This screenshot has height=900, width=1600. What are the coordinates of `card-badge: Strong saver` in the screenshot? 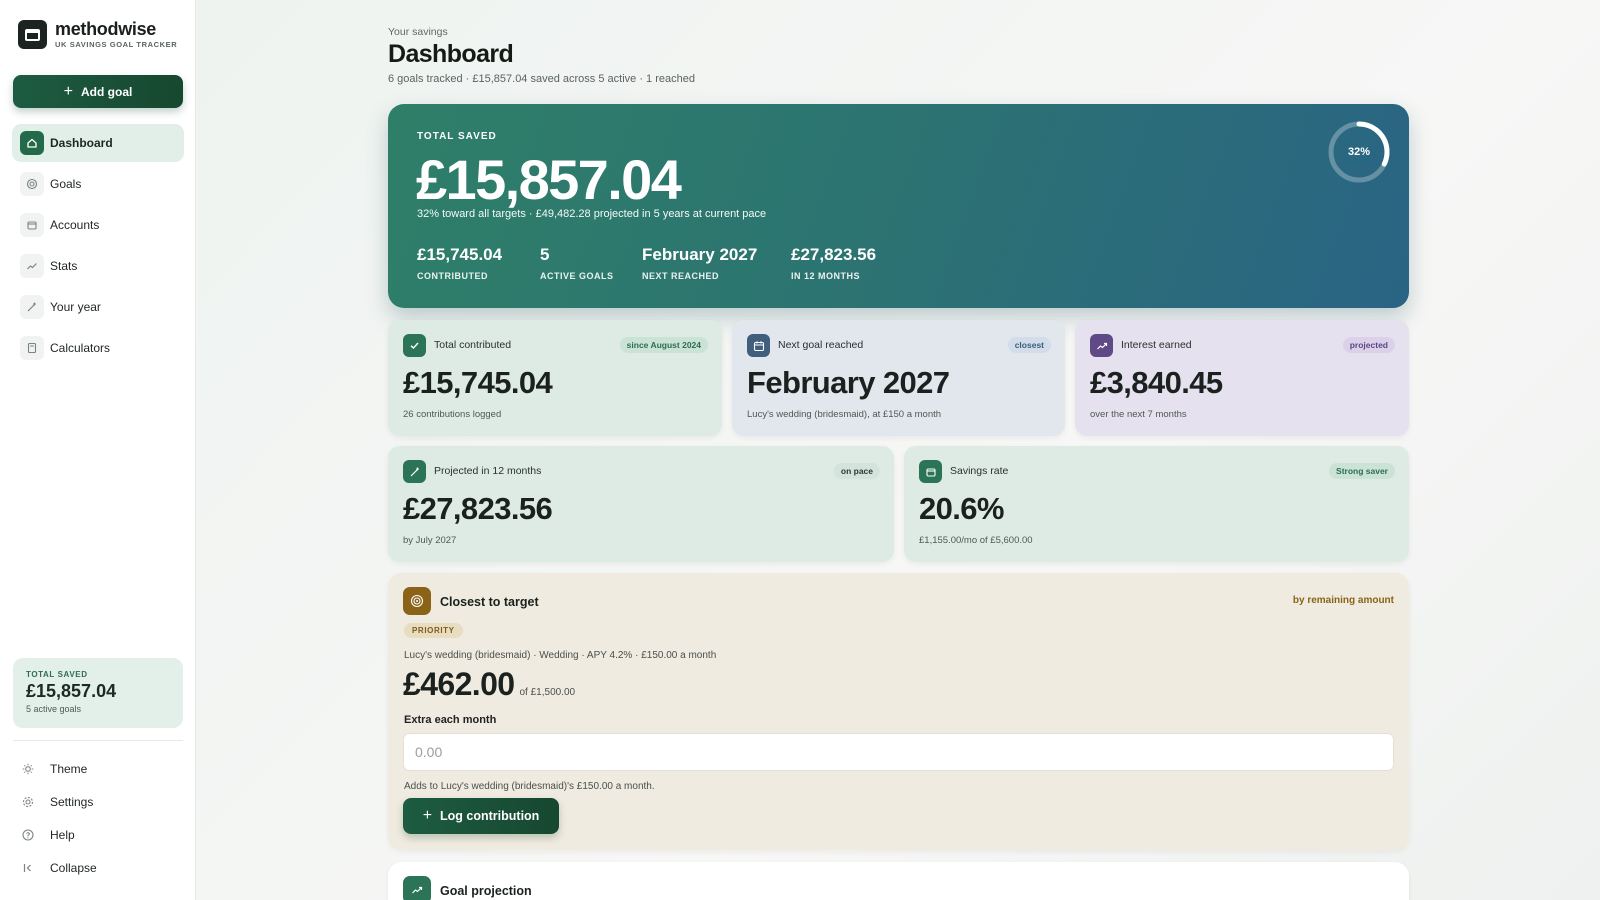 It's located at (1362, 471).